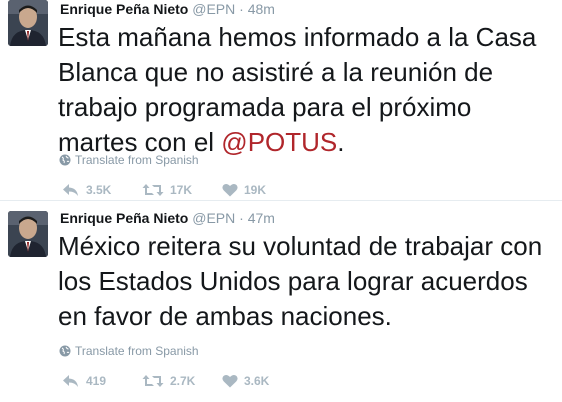  I want to click on retweet-button: 2.7K, so click(182, 381).